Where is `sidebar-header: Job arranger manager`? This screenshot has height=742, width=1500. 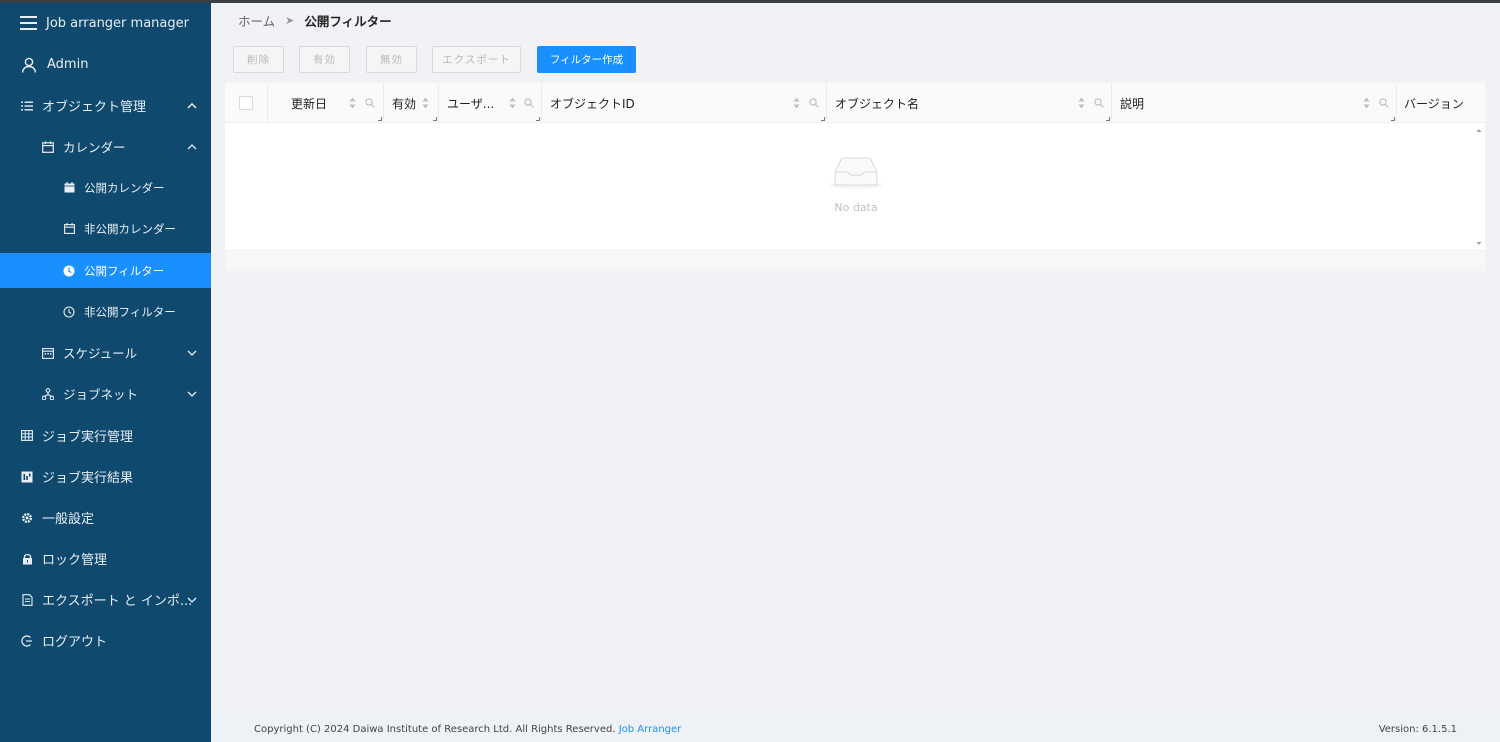
sidebar-header: Job arranger manager is located at coordinates (105, 23).